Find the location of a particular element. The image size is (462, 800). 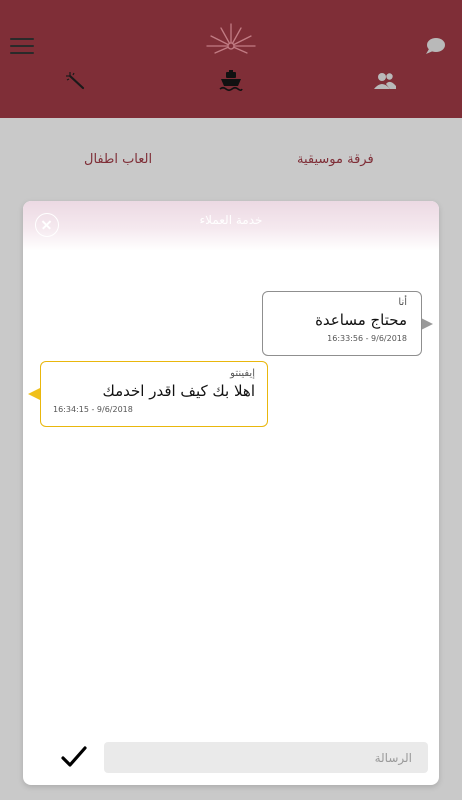

message-bubble-sent: أنا محتاج مساعدة 16:33:56 - 9/6/2018 is located at coordinates (342, 323).